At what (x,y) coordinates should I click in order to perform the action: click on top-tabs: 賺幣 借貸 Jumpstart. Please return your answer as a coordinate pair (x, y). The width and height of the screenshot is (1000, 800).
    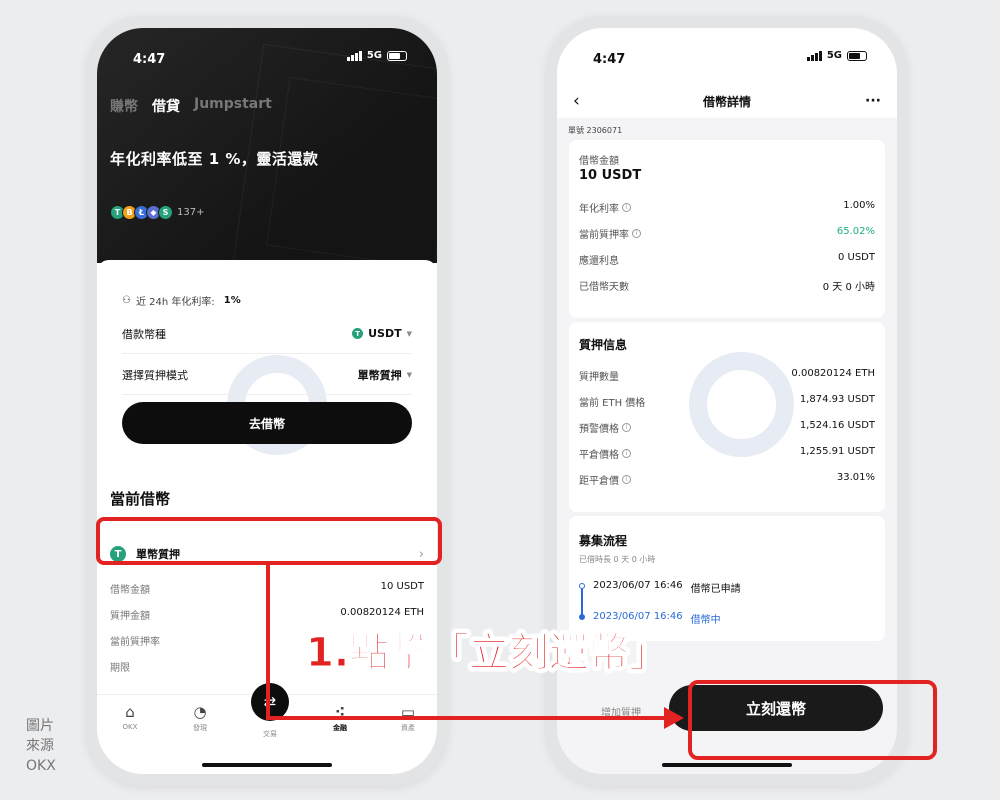
    Looking at the image, I should click on (191, 106).